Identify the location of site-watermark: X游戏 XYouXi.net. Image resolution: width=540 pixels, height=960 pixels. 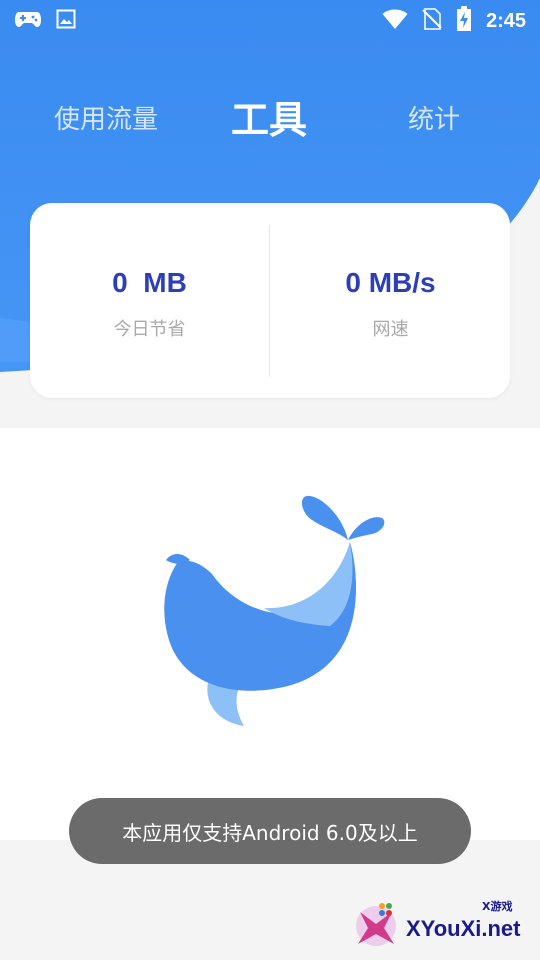
(444, 924).